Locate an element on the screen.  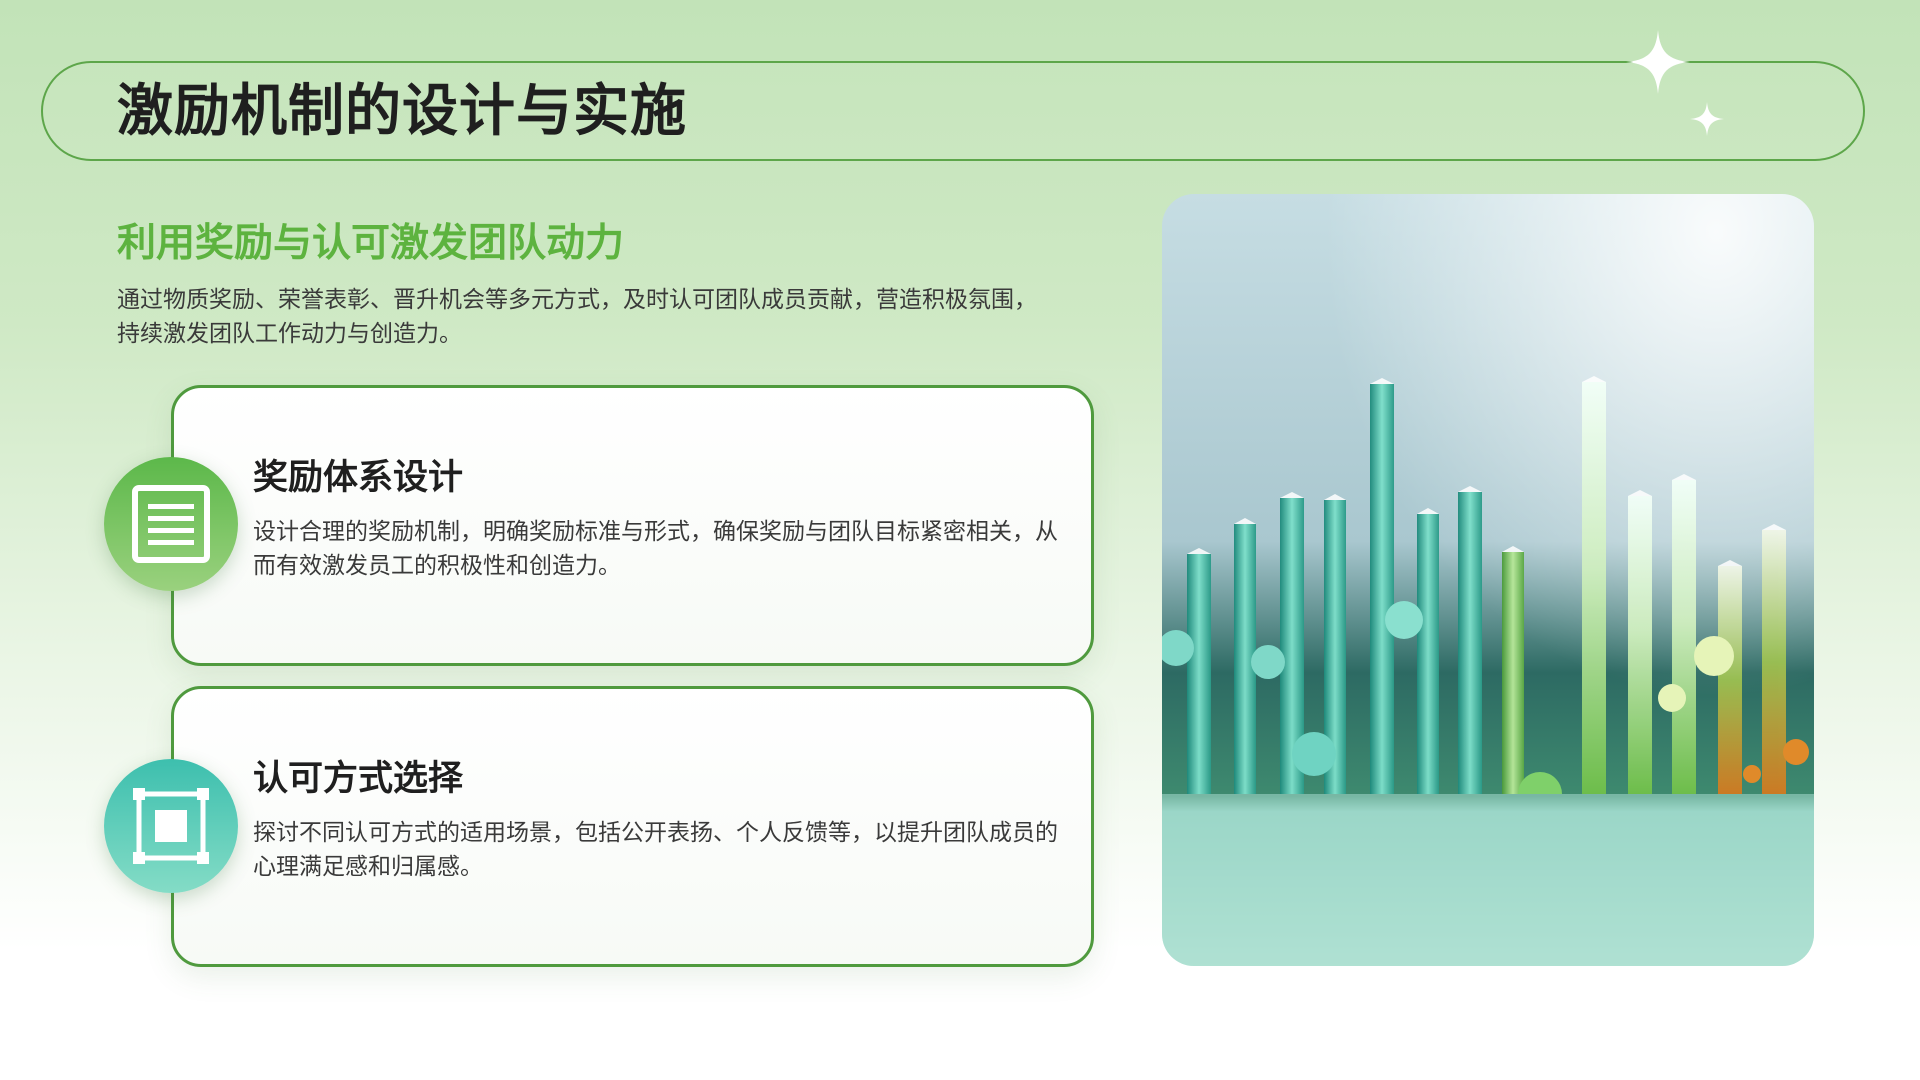
card-title: 奖励体系设计 is located at coordinates (358, 478).